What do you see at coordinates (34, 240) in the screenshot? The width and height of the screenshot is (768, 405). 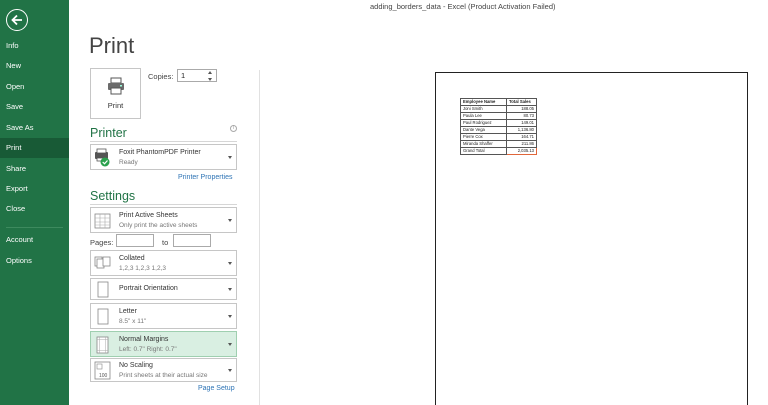 I see `sidebar-item-account: Account` at bounding box center [34, 240].